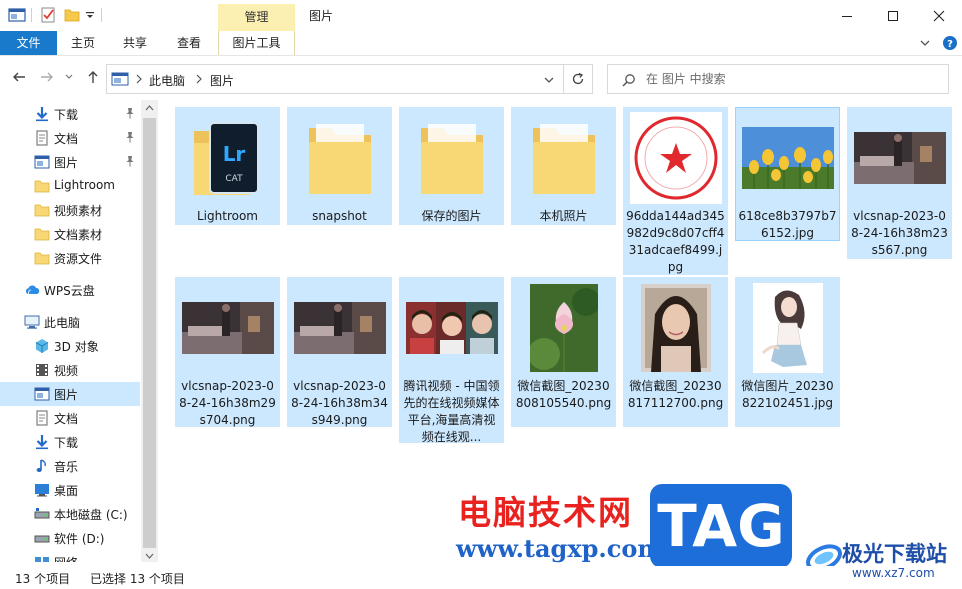 This screenshot has width=962, height=589. What do you see at coordinates (339, 352) in the screenshot?
I see `file-item: vlcsnap-2023-08-24-16h38m34s949.png` at bounding box center [339, 352].